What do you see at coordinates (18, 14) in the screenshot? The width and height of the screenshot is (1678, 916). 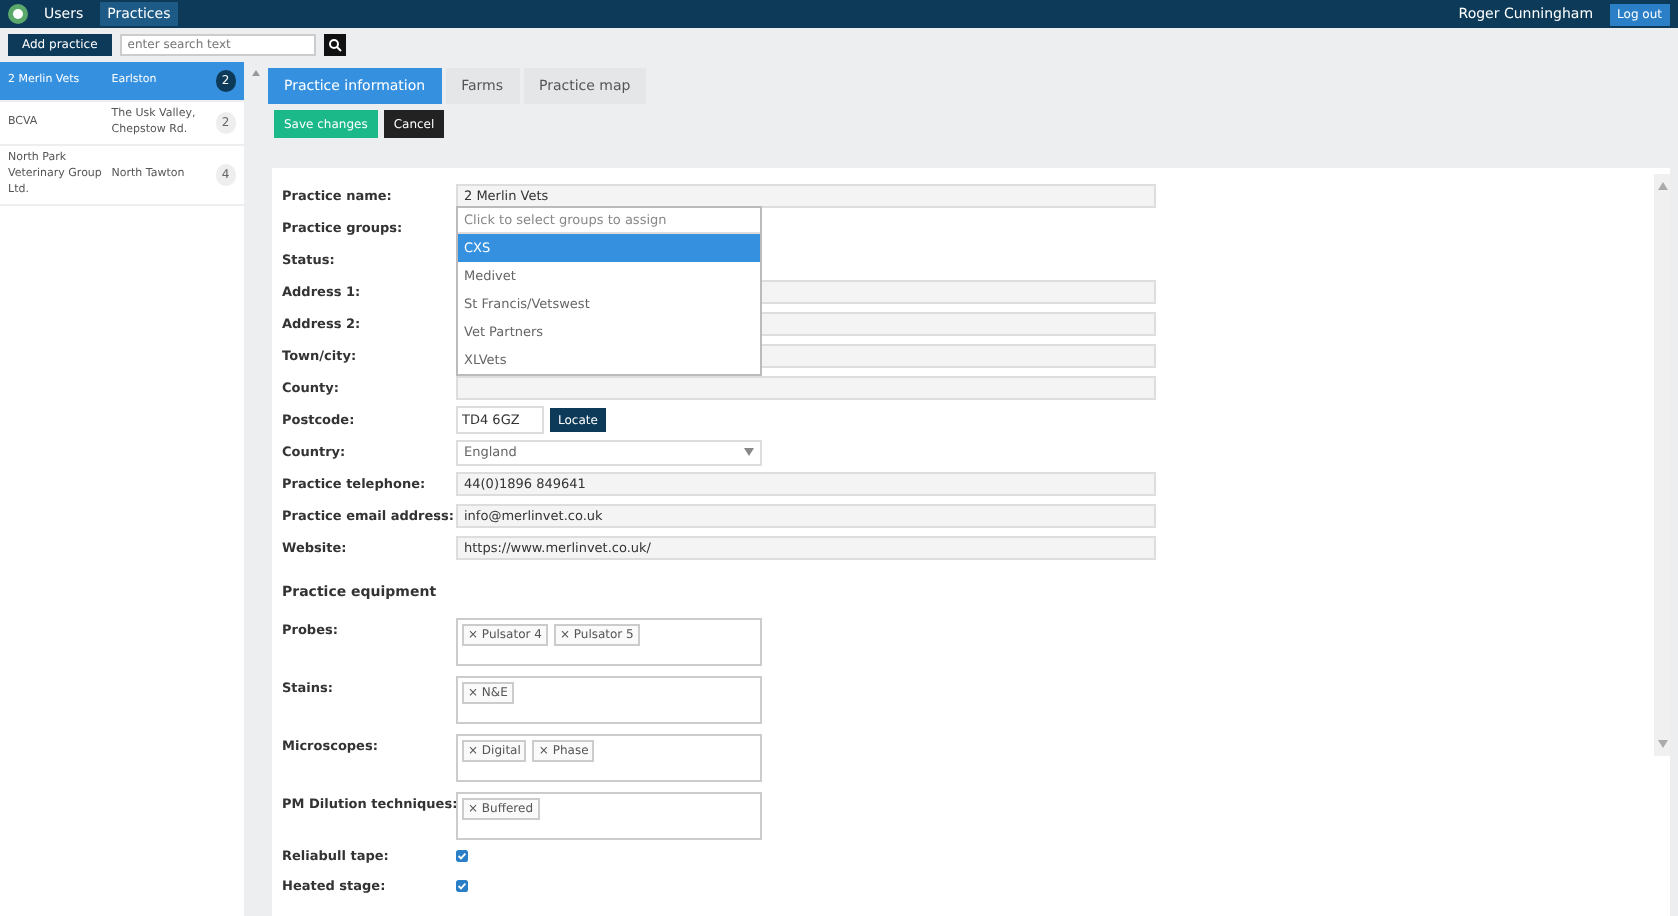 I see `logo-icon` at bounding box center [18, 14].